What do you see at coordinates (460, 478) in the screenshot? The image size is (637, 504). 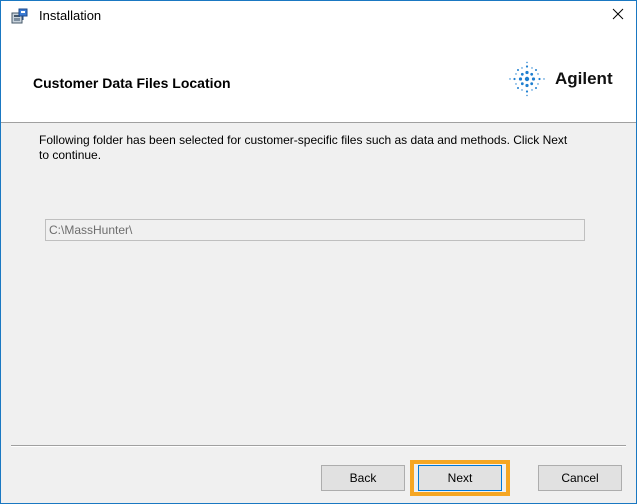 I see `next-button: Next` at bounding box center [460, 478].